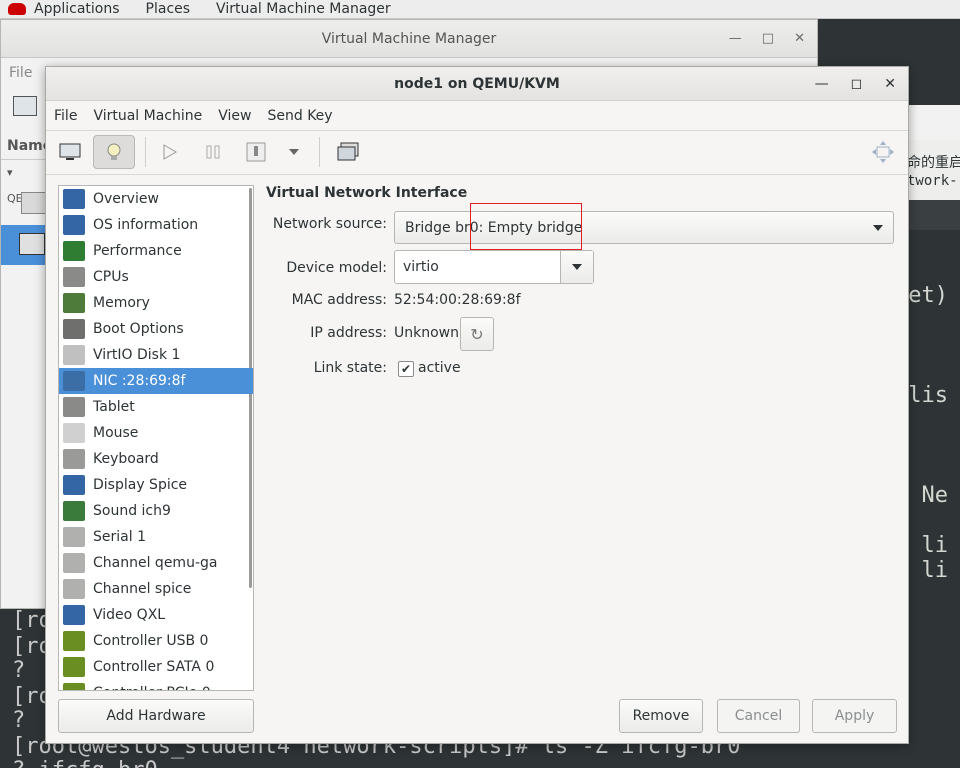 This screenshot has height=768, width=960. I want to click on hardware-list-item-label: Performance, so click(137, 251).